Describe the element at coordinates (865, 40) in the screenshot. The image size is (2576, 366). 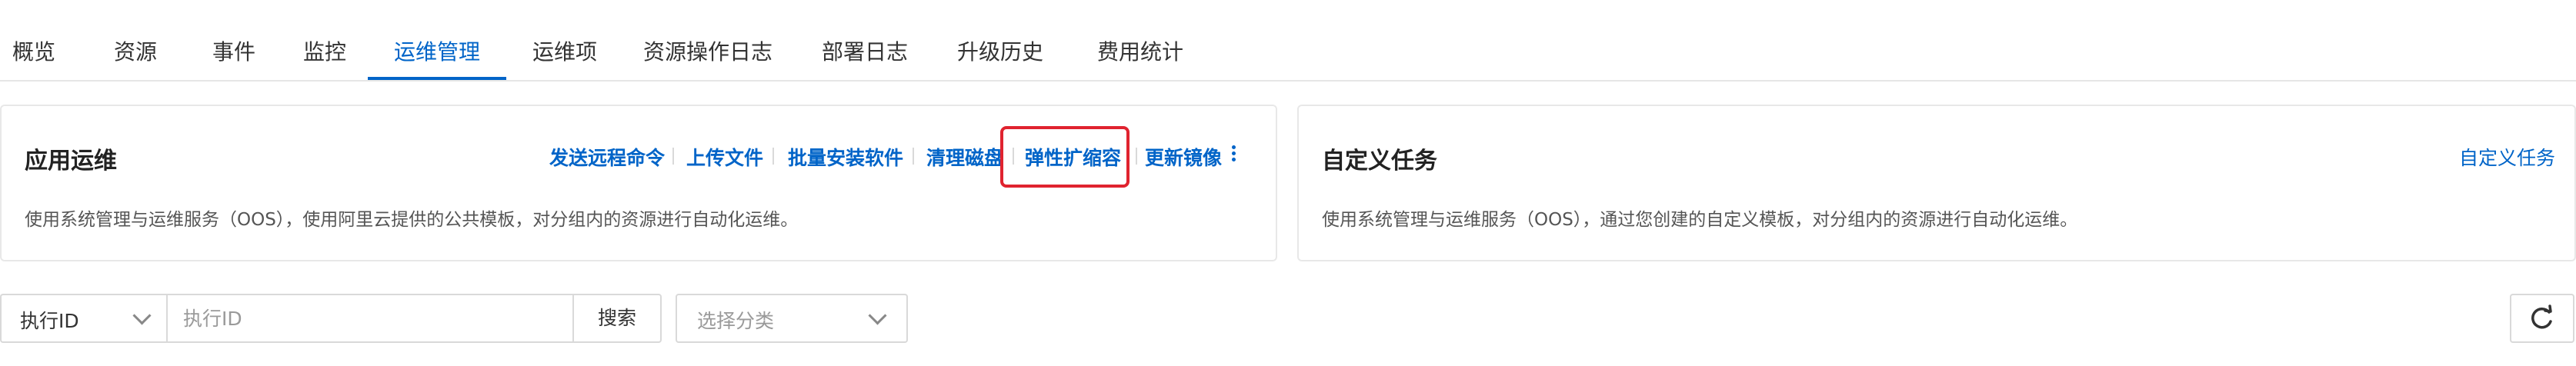
I see `tab-deployment-log: 部署日志` at that location.